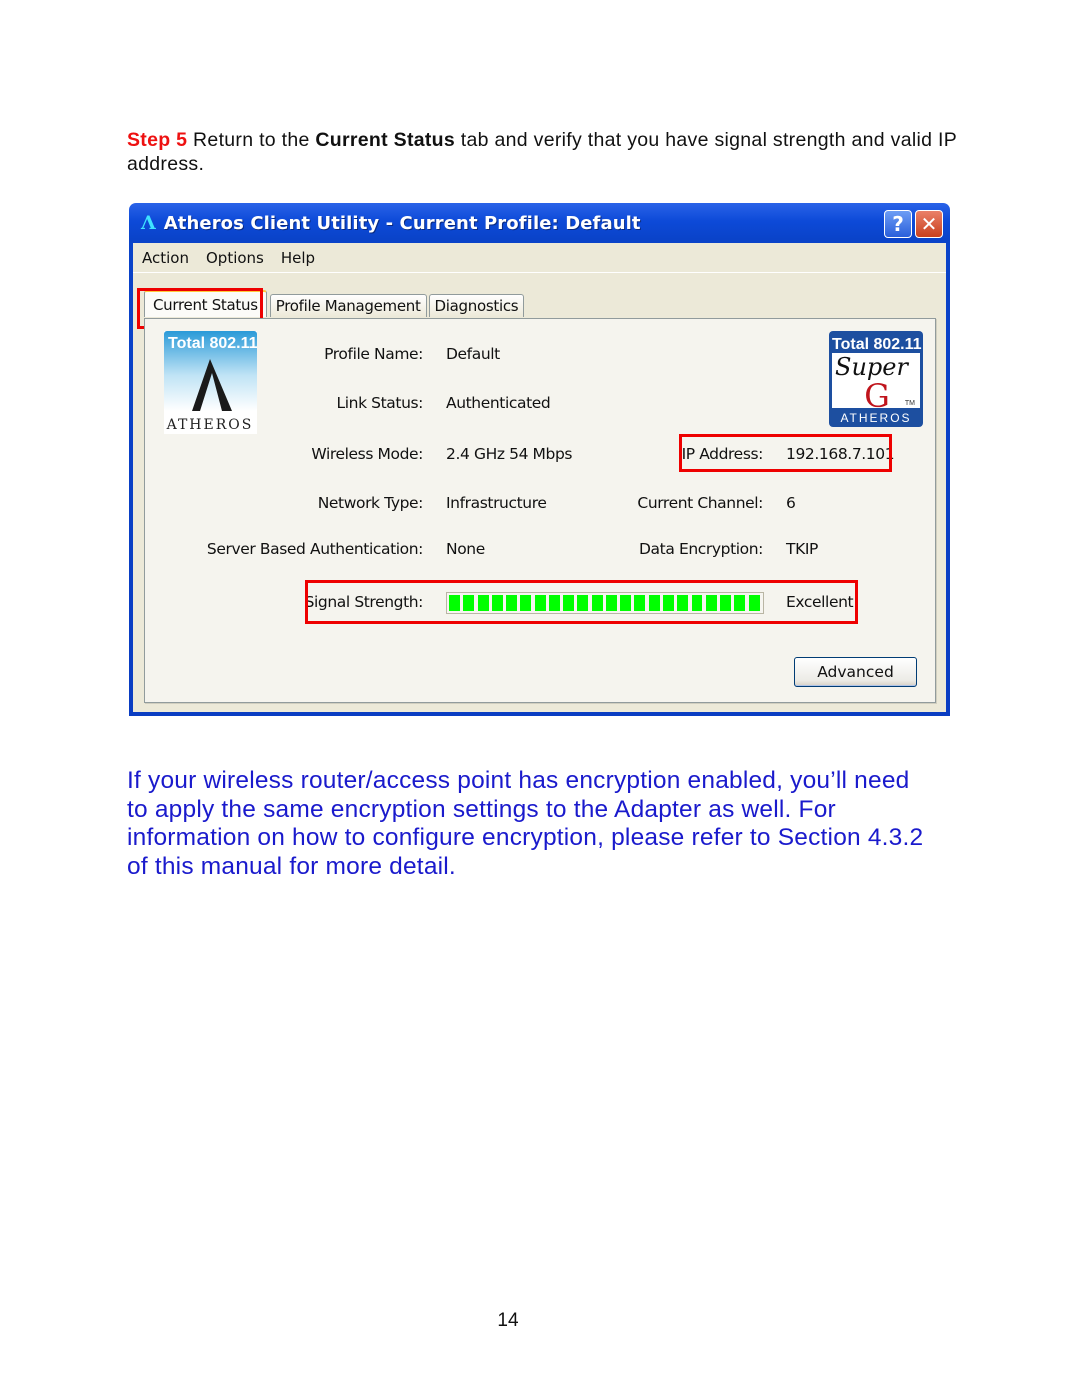 The height and width of the screenshot is (1397, 1080). Describe the element at coordinates (373, 354) in the screenshot. I see `profile-name-label: Profile Name:` at that location.